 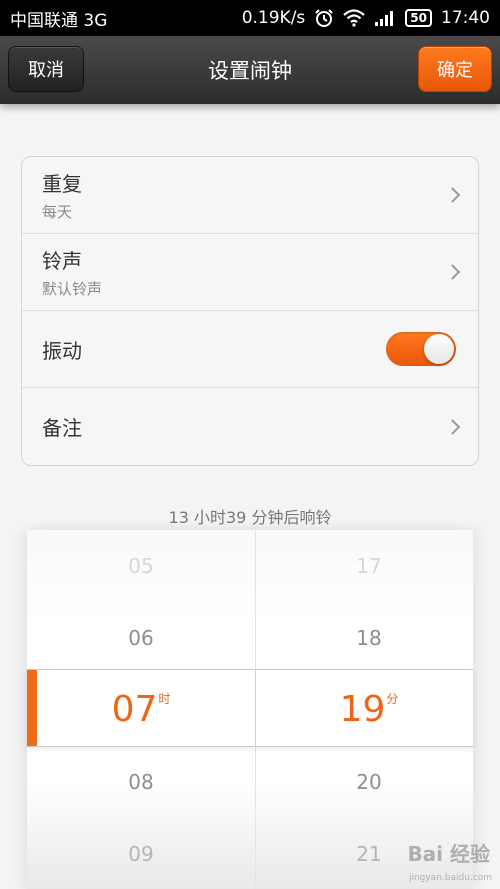 I want to click on signal-strength-icon, so click(x=385, y=18).